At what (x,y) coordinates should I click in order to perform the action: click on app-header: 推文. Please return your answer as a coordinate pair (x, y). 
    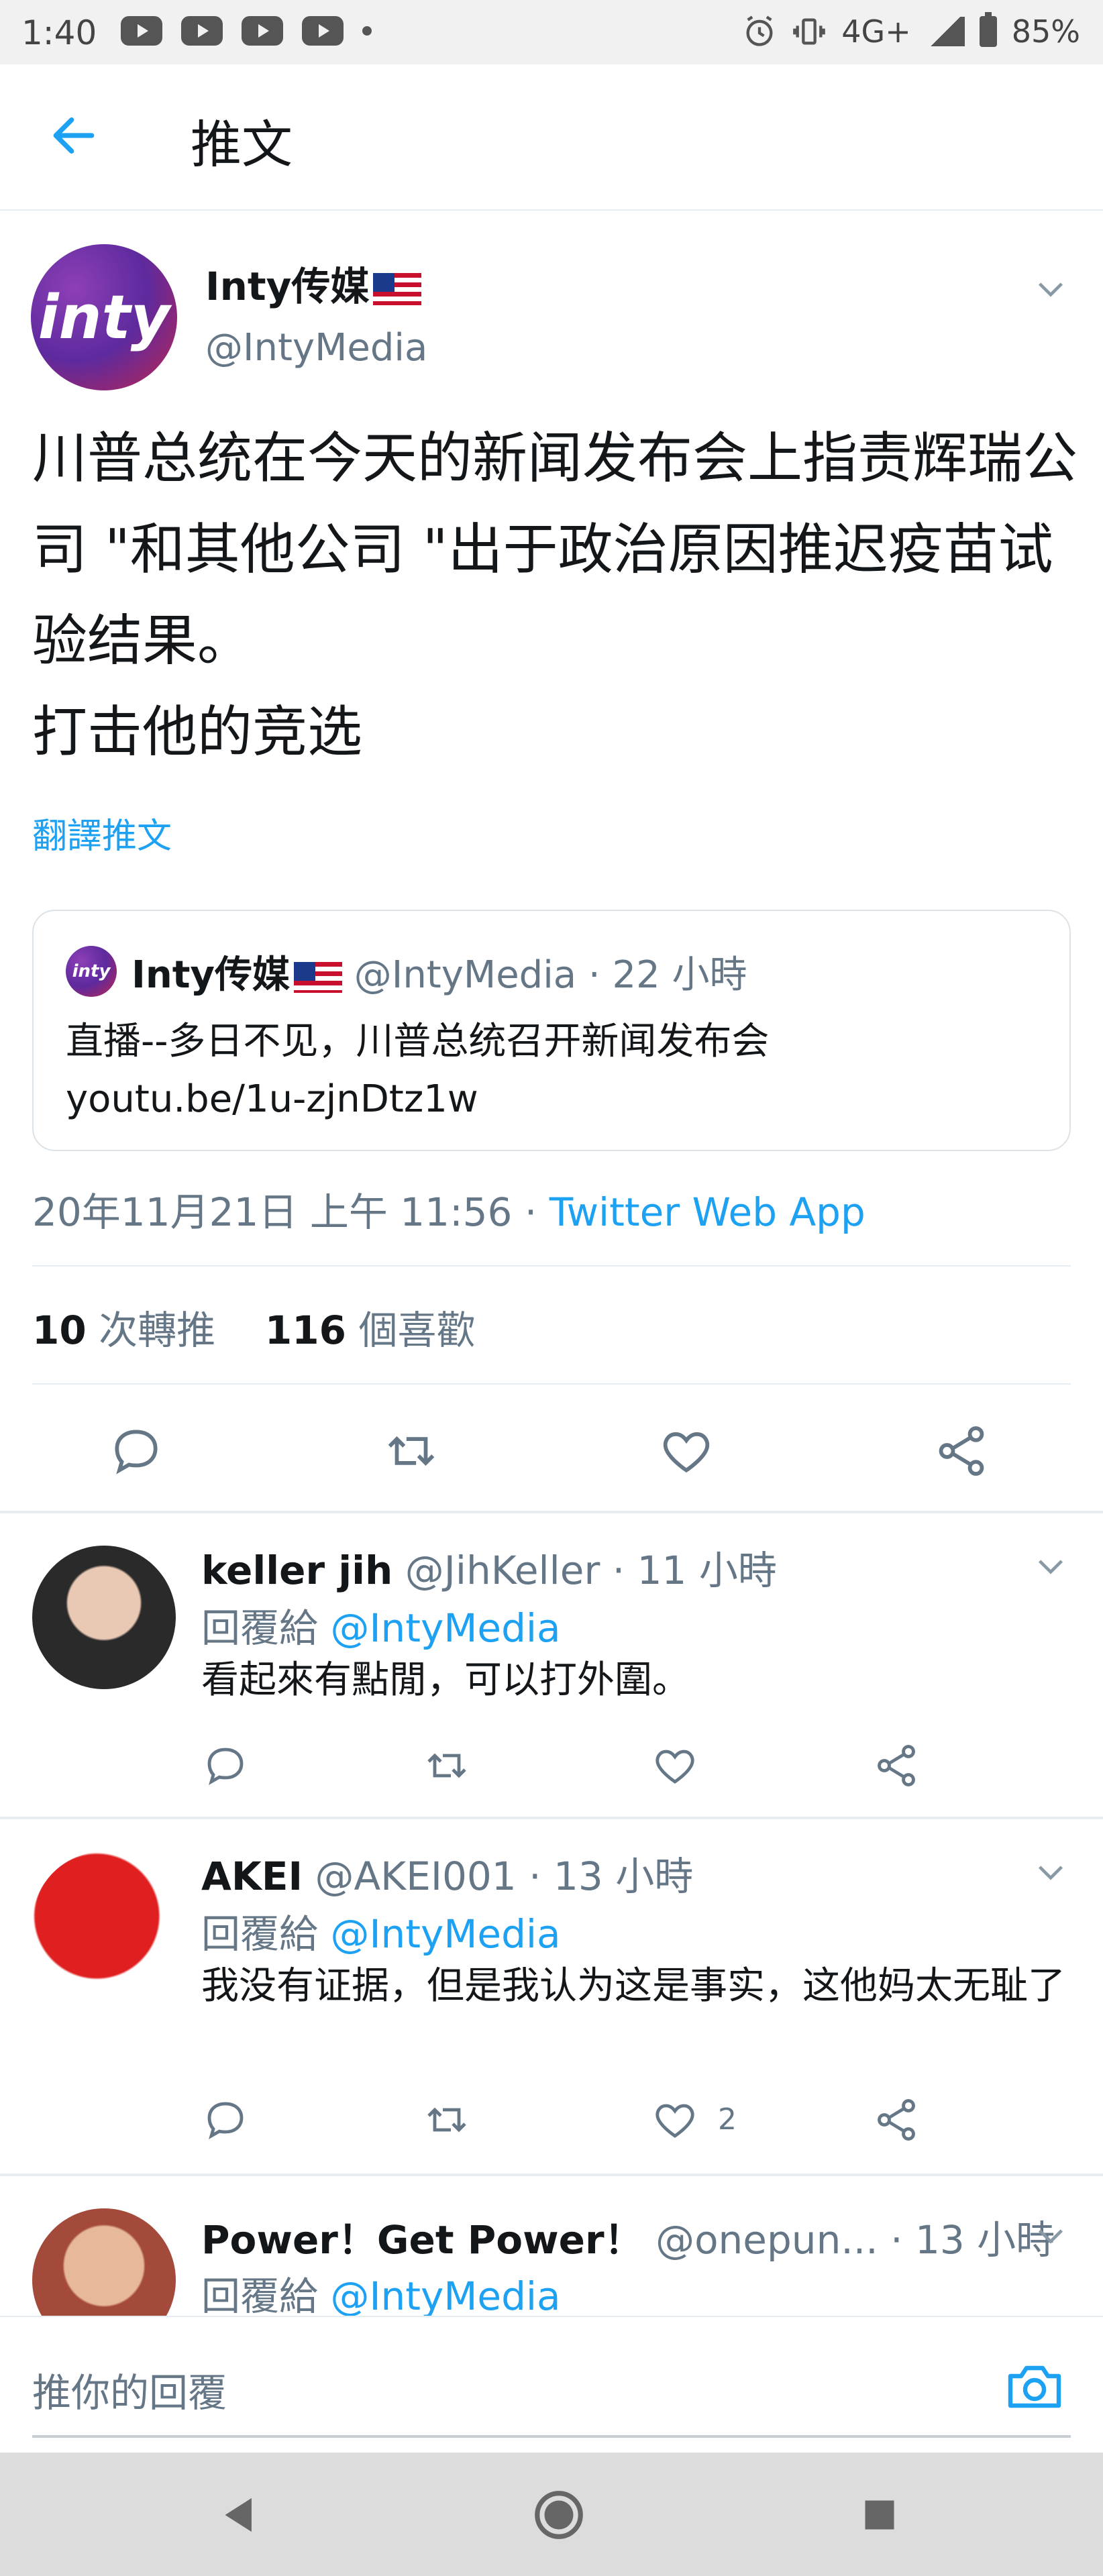
    Looking at the image, I should click on (551, 137).